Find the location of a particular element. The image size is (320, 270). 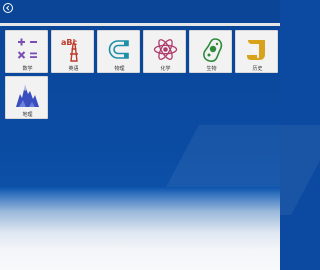

scroll-icon is located at coordinates (256, 50).